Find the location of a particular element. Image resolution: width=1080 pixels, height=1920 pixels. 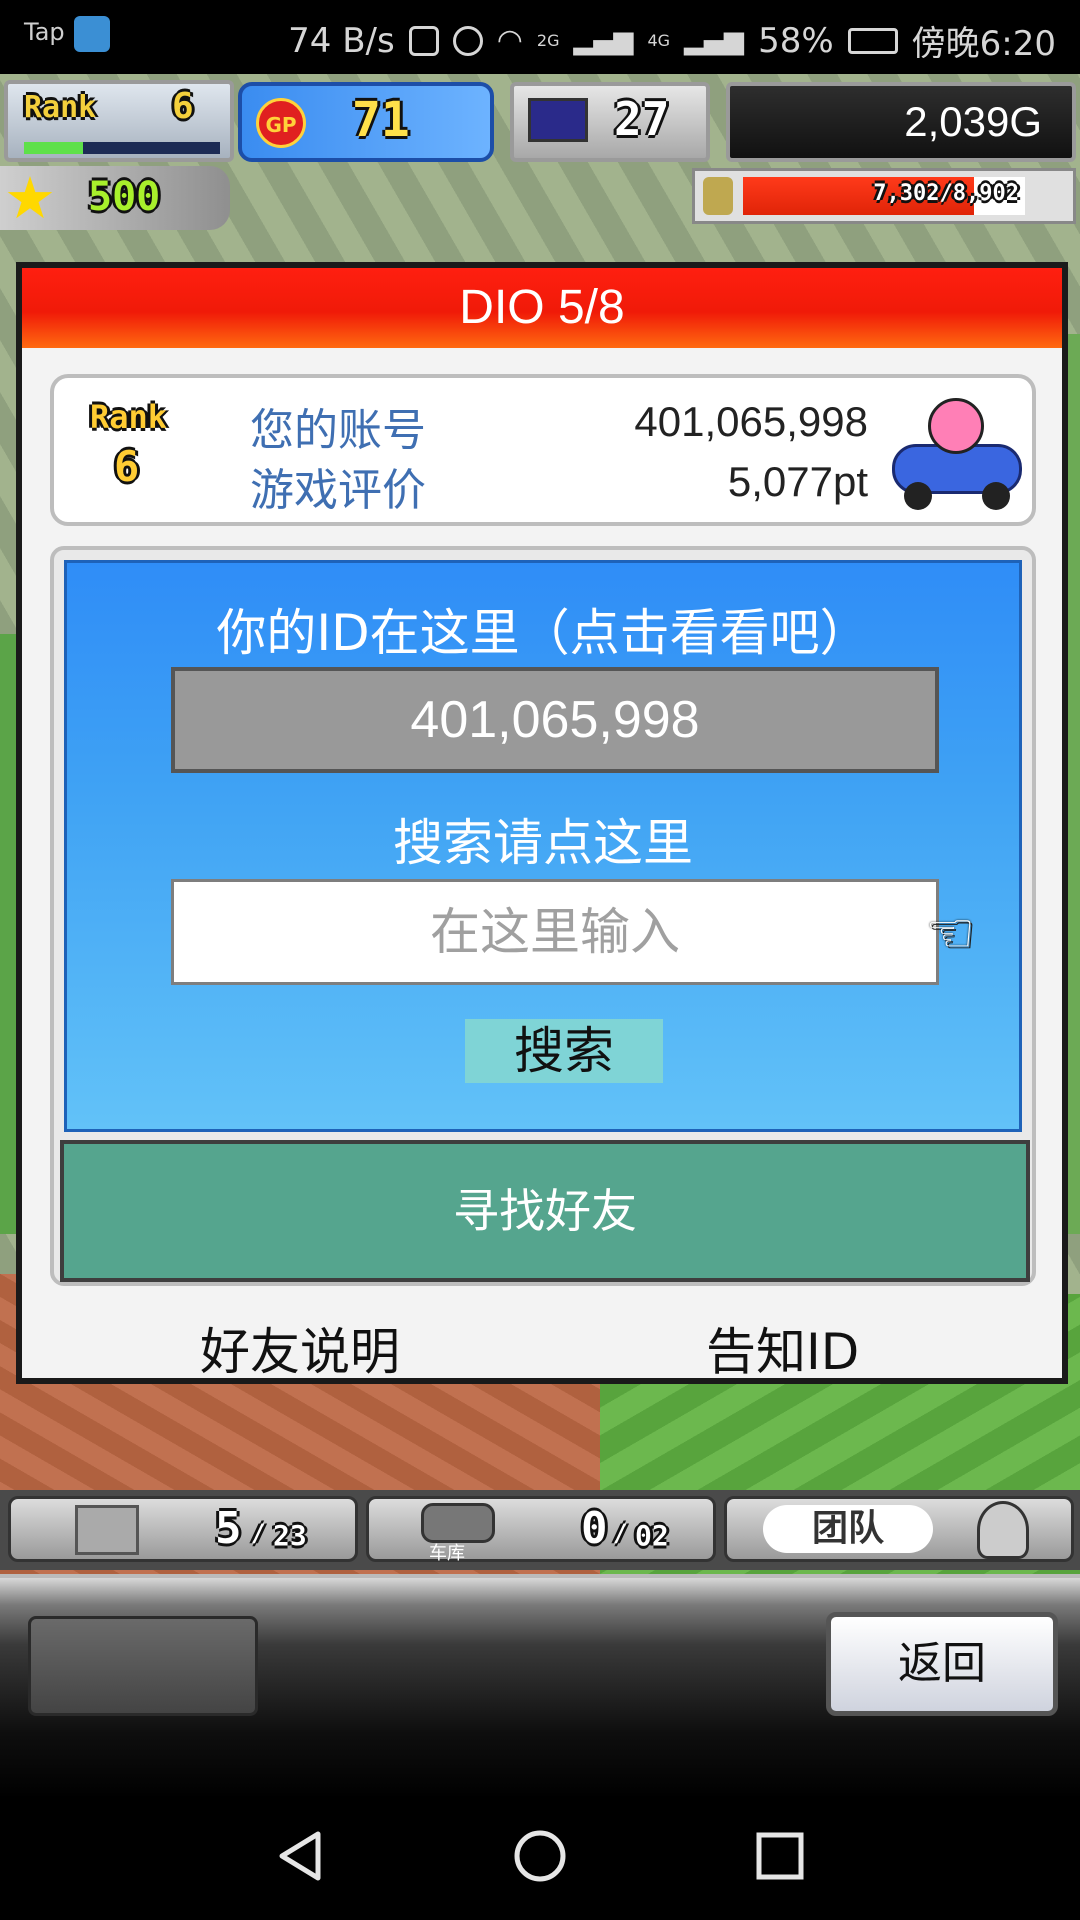

storage-count: 5 is located at coordinates (228, 1528).